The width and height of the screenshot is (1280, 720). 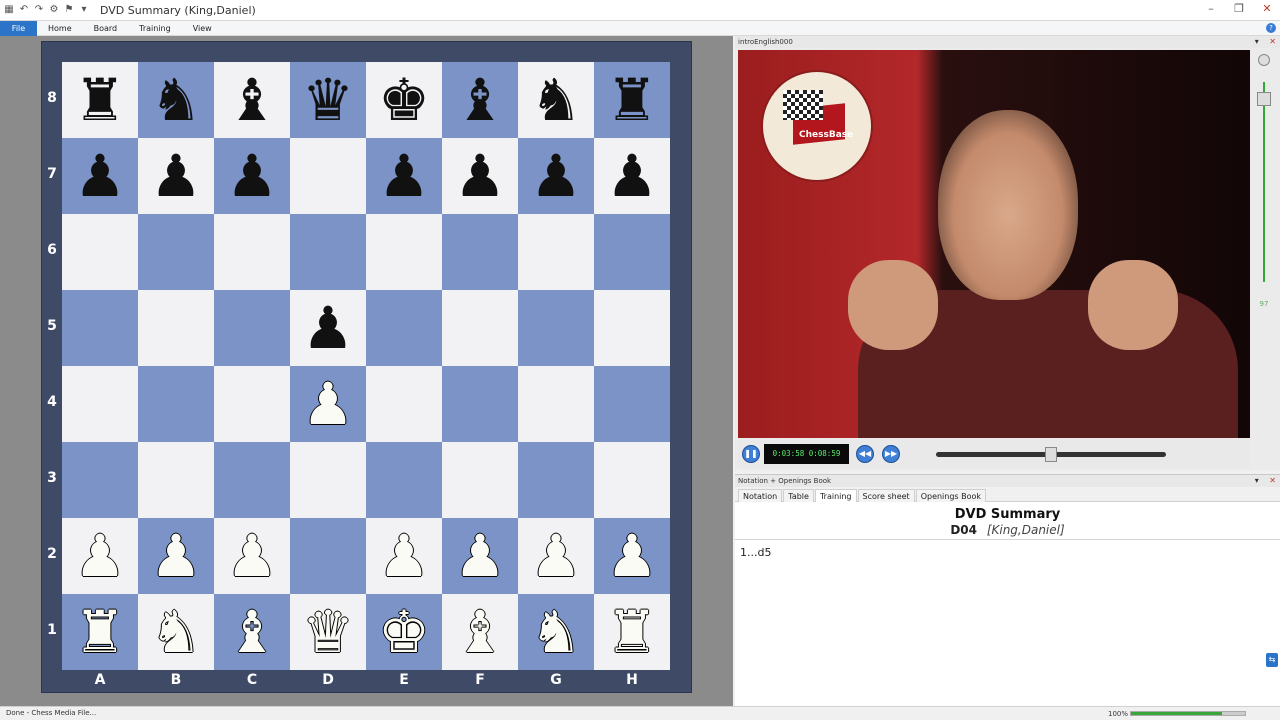 What do you see at coordinates (328, 480) in the screenshot?
I see `square-d3` at bounding box center [328, 480].